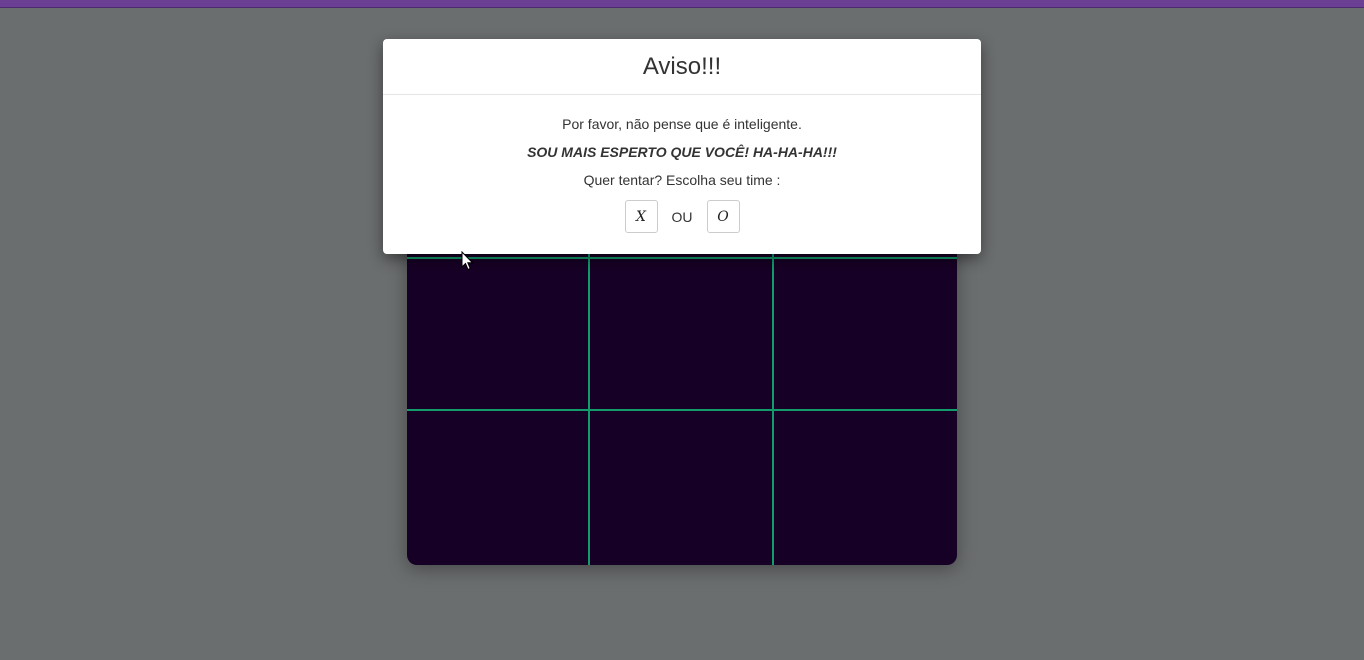 The width and height of the screenshot is (1364, 660). I want to click on or-label: OU, so click(682, 216).